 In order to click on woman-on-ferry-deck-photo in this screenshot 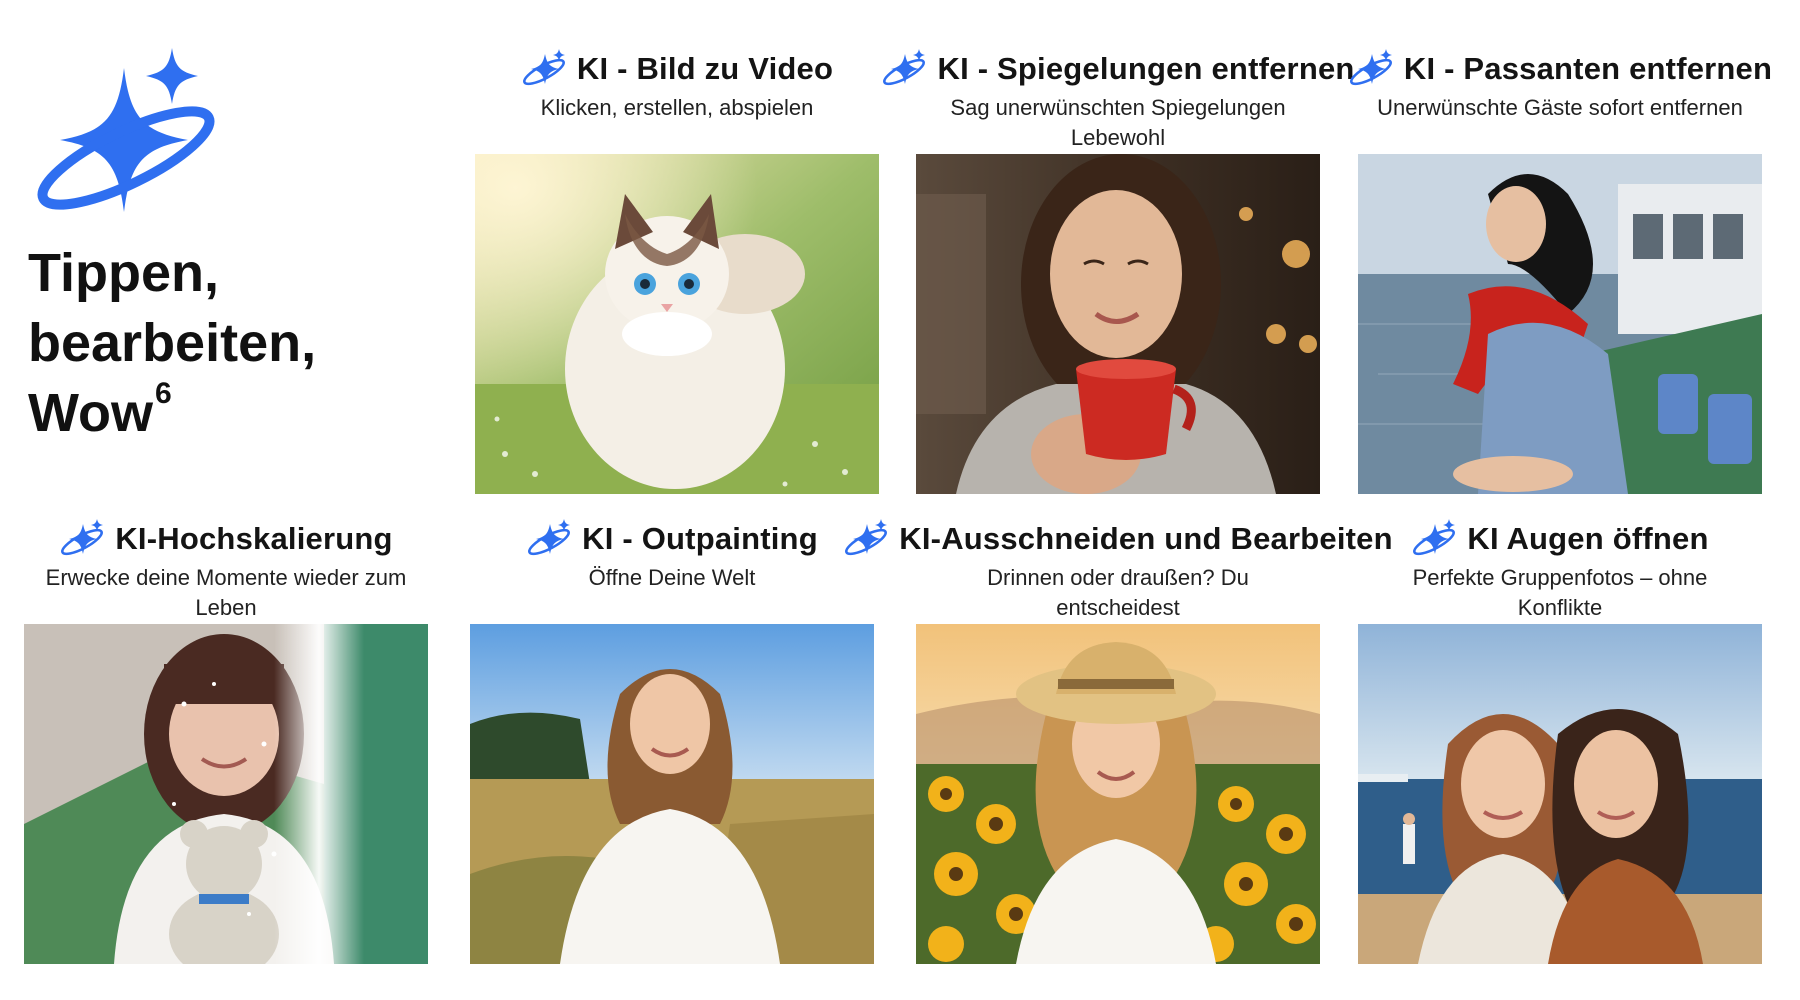, I will do `click(1560, 324)`.